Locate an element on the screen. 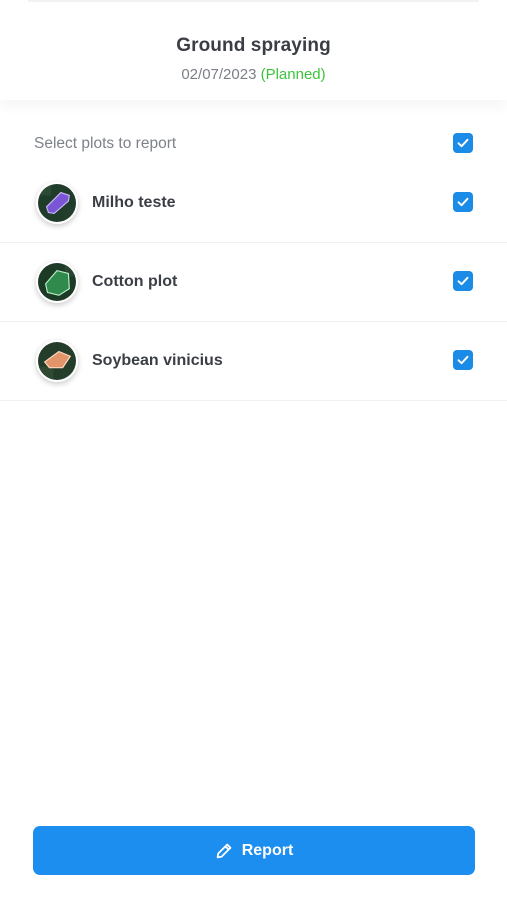 Image resolution: width=507 pixels, height=900 pixels. plot-name: Cotton plot is located at coordinates (135, 281).